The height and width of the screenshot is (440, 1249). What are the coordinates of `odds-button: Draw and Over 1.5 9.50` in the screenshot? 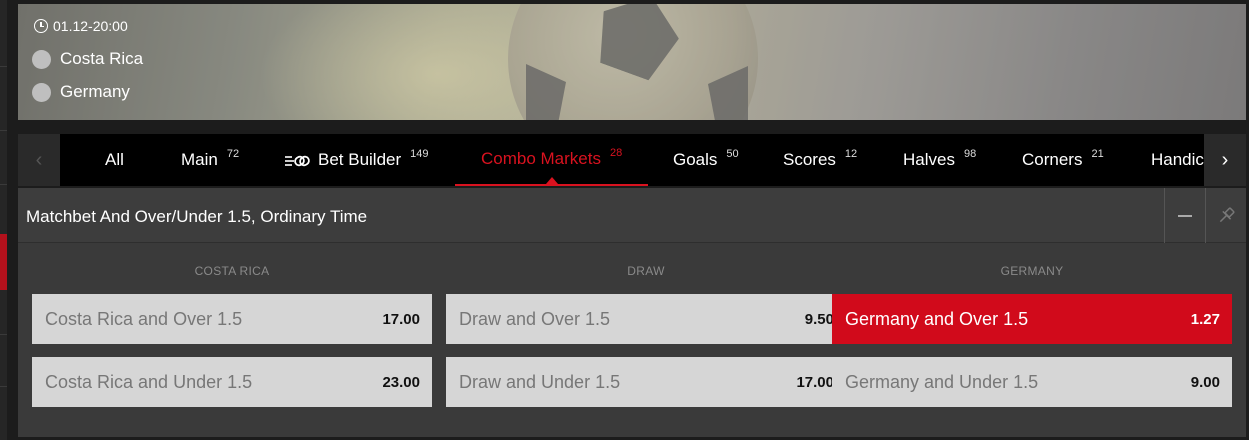 It's located at (646, 319).